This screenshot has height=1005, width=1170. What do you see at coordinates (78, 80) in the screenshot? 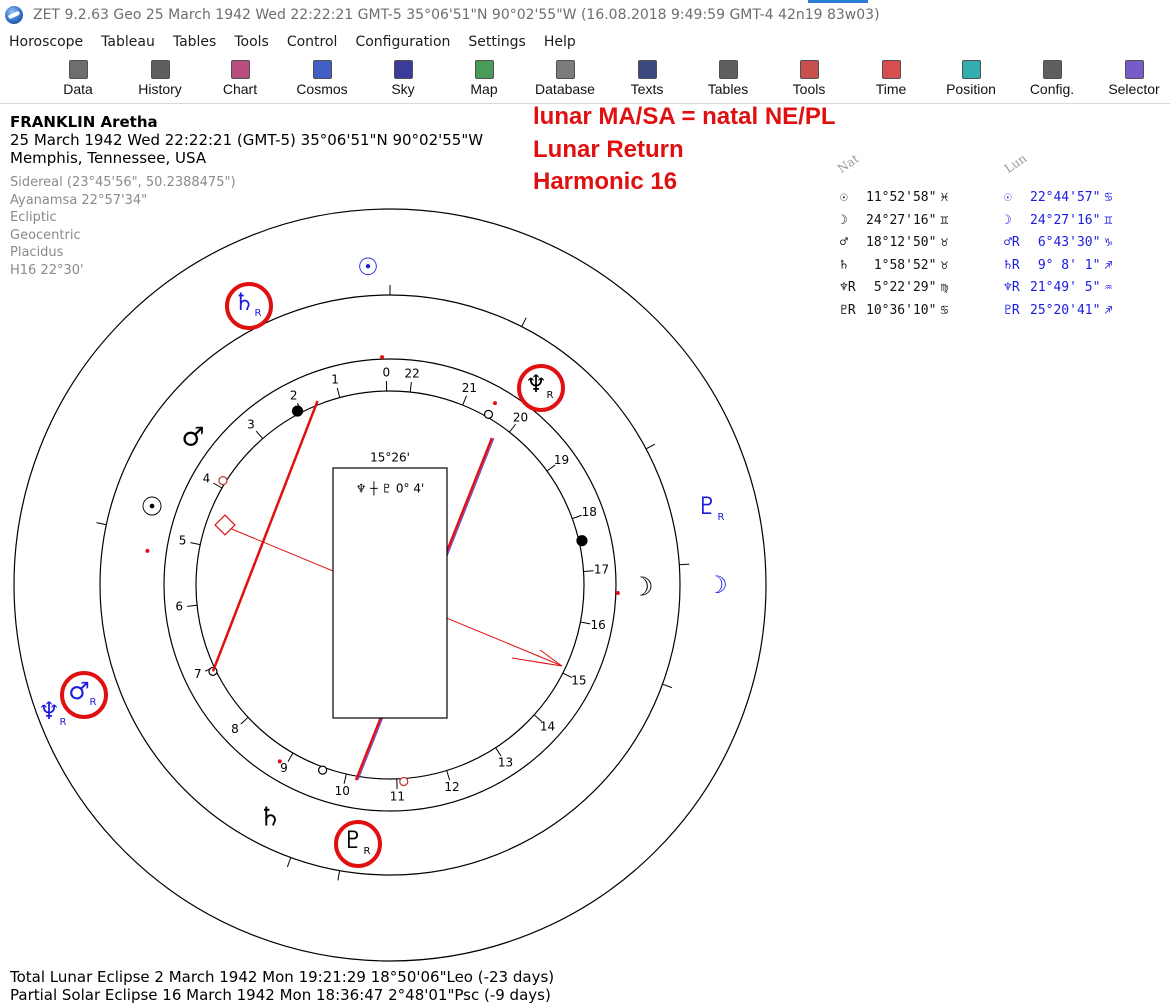
I see `toolbar-data-button: Data` at bounding box center [78, 80].